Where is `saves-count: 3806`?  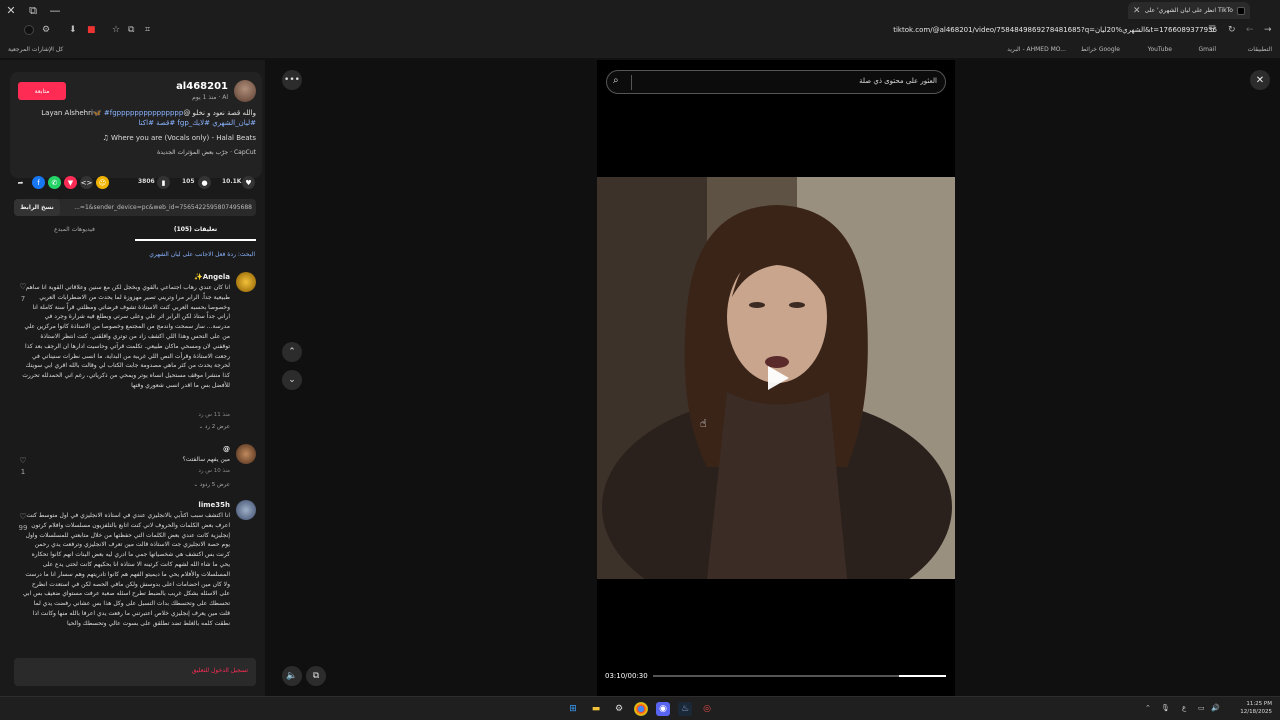 saves-count: 3806 is located at coordinates (146, 181).